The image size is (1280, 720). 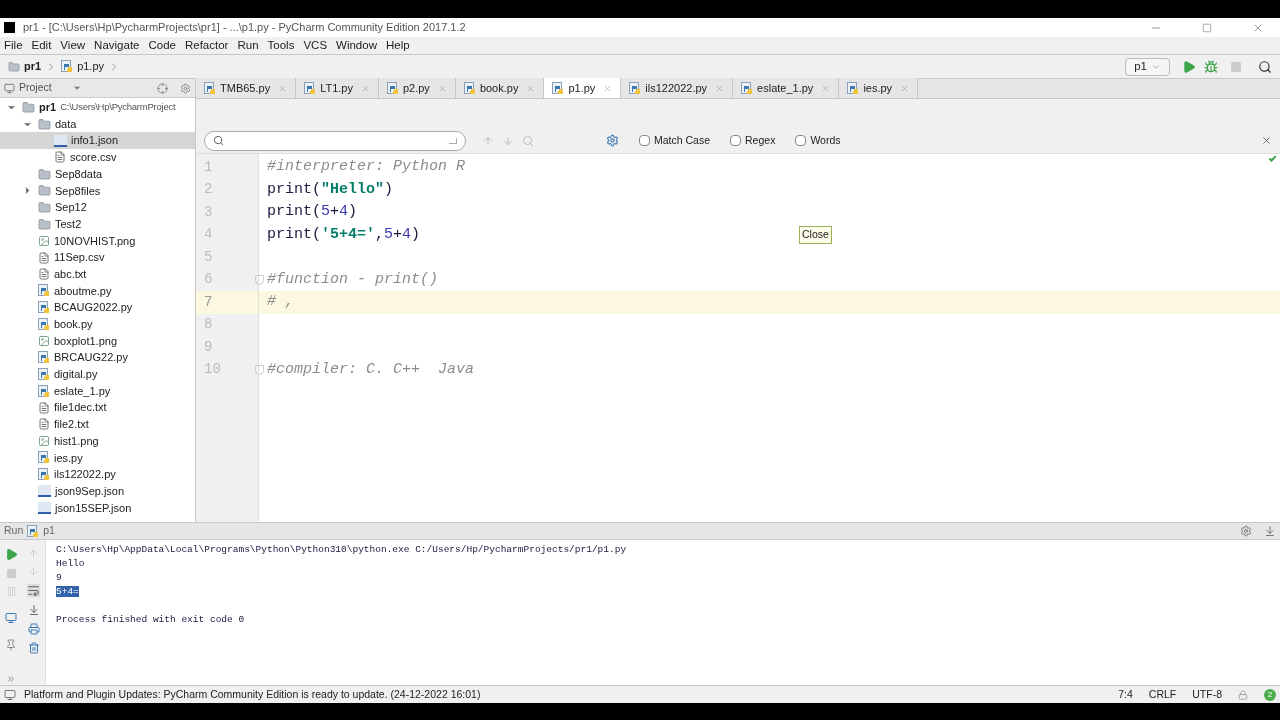 I want to click on hide-panel-icon, so click(x=1270, y=531).